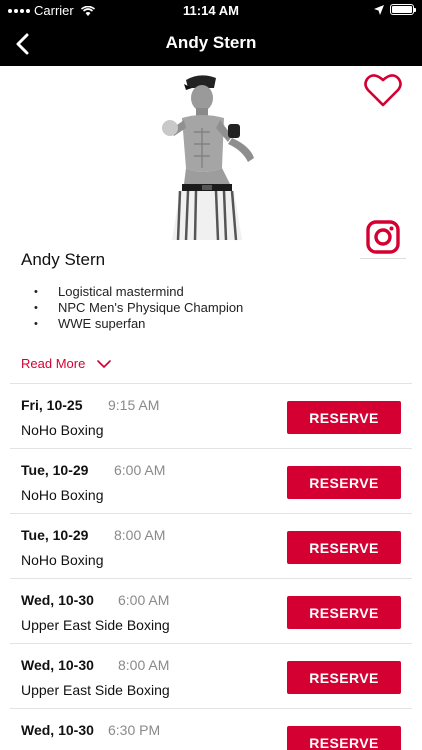 The width and height of the screenshot is (422, 750). Describe the element at coordinates (104, 364) in the screenshot. I see `chevron-down-icon` at that location.